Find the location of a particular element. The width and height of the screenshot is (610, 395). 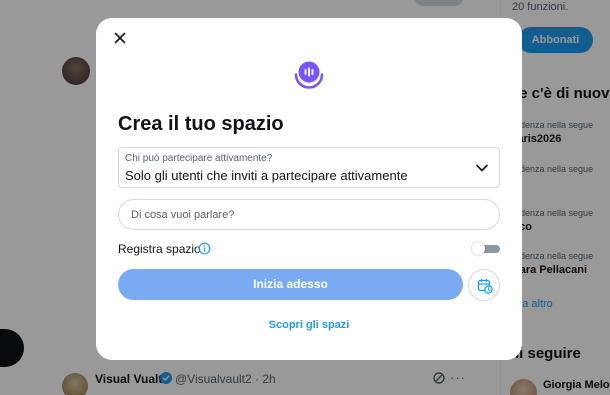

schedule-button is located at coordinates (484, 285).